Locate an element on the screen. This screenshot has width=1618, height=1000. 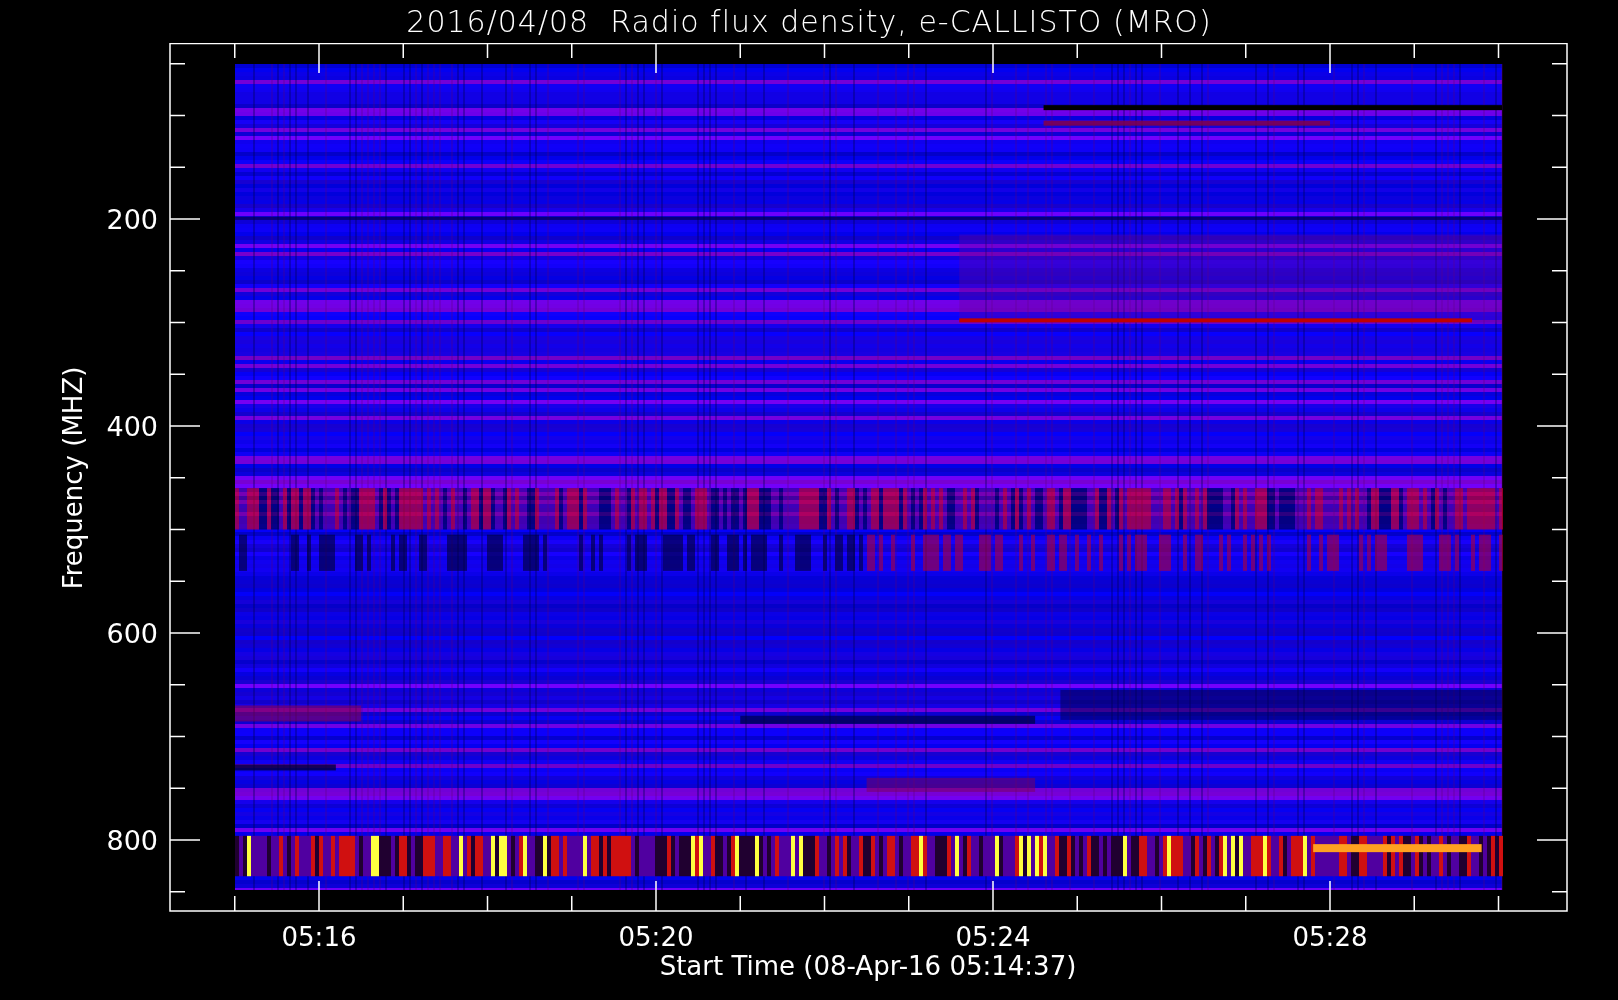
x-axis-label: Start Time (08-Apr-16 05:14:37) is located at coordinates (868, 966).